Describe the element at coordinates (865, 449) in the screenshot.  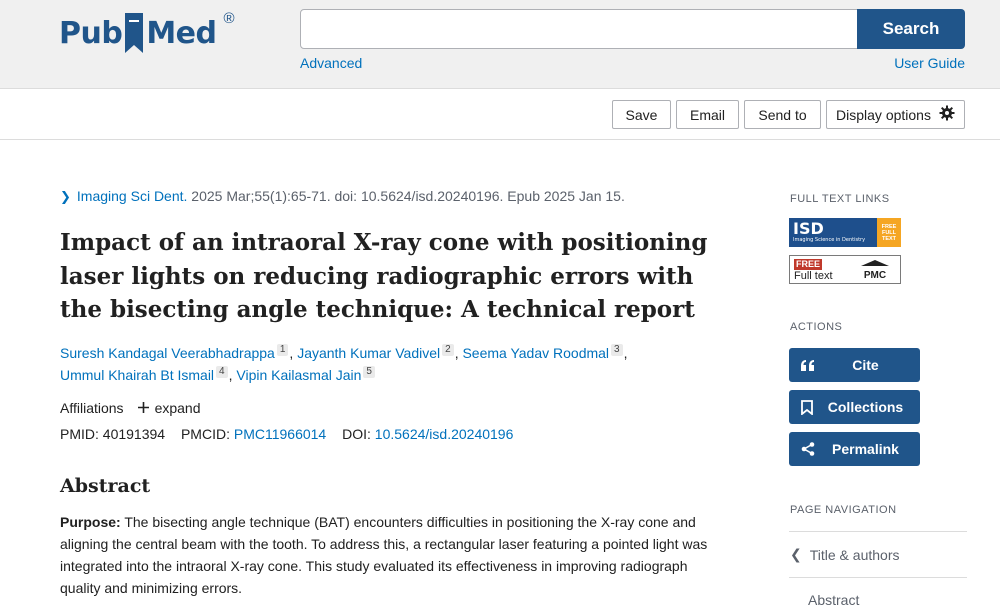
I see `permalink-label: Permalink` at that location.